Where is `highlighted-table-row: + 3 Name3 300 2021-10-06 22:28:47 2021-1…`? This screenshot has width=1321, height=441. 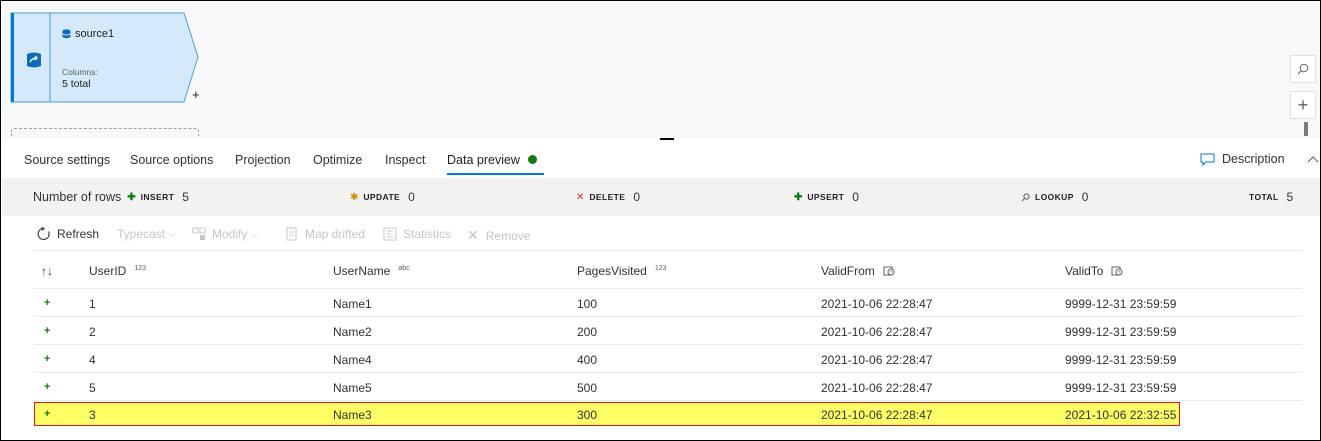
highlighted-table-row: + 3 Name3 300 2021-10-06 22:28:47 2021-1… is located at coordinates (607, 414).